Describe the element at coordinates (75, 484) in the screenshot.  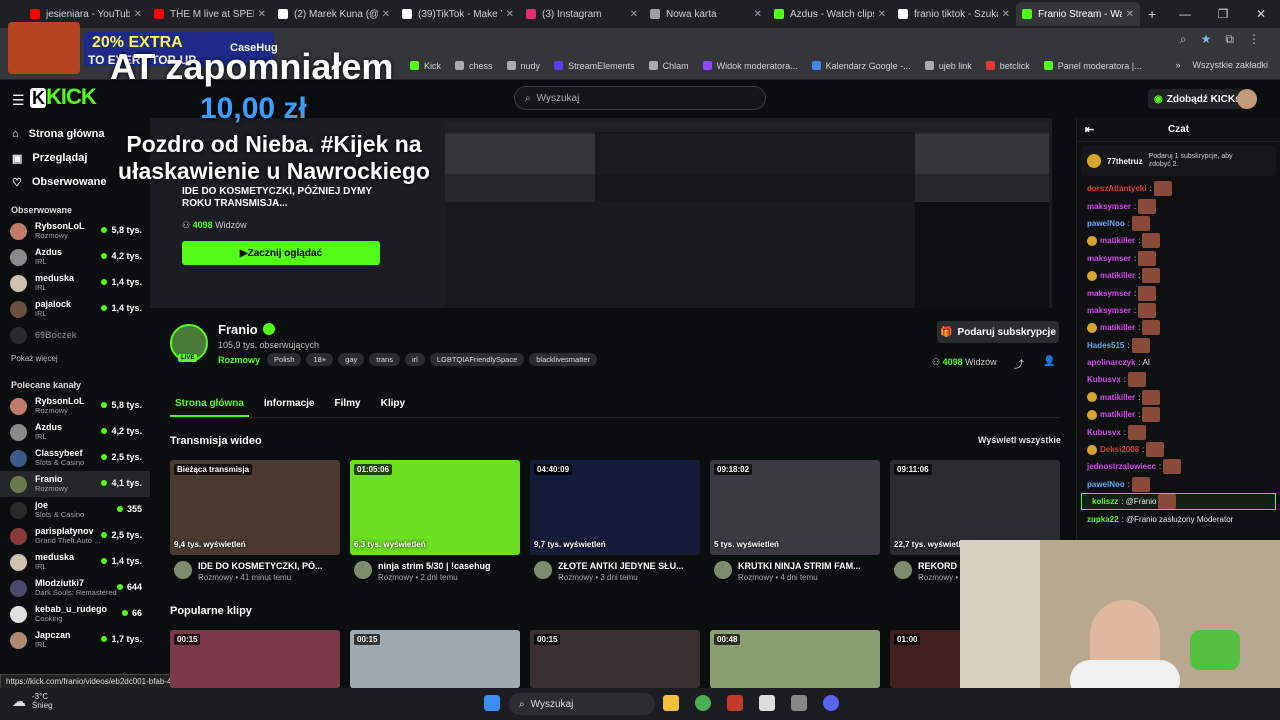
I see `sidebar-channel: Franio Rozmowy 4,1 tys.` at that location.